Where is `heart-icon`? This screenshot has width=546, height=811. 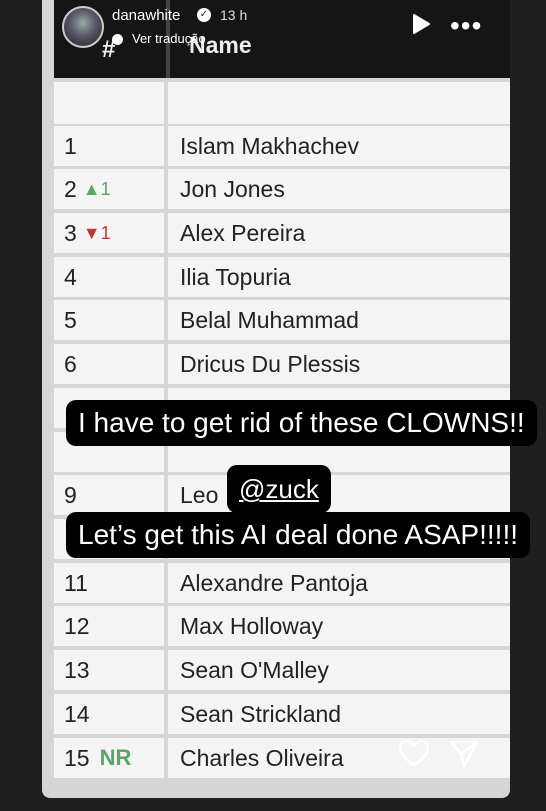
heart-icon is located at coordinates (414, 755).